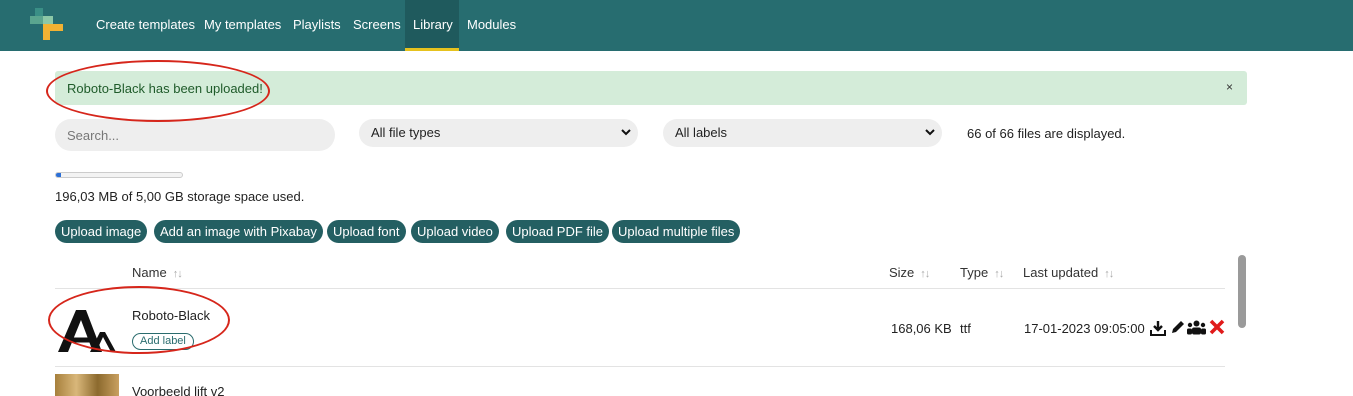 The height and width of the screenshot is (396, 1353). Describe the element at coordinates (1242, 291) in the screenshot. I see `scrollbar-thumb` at that location.